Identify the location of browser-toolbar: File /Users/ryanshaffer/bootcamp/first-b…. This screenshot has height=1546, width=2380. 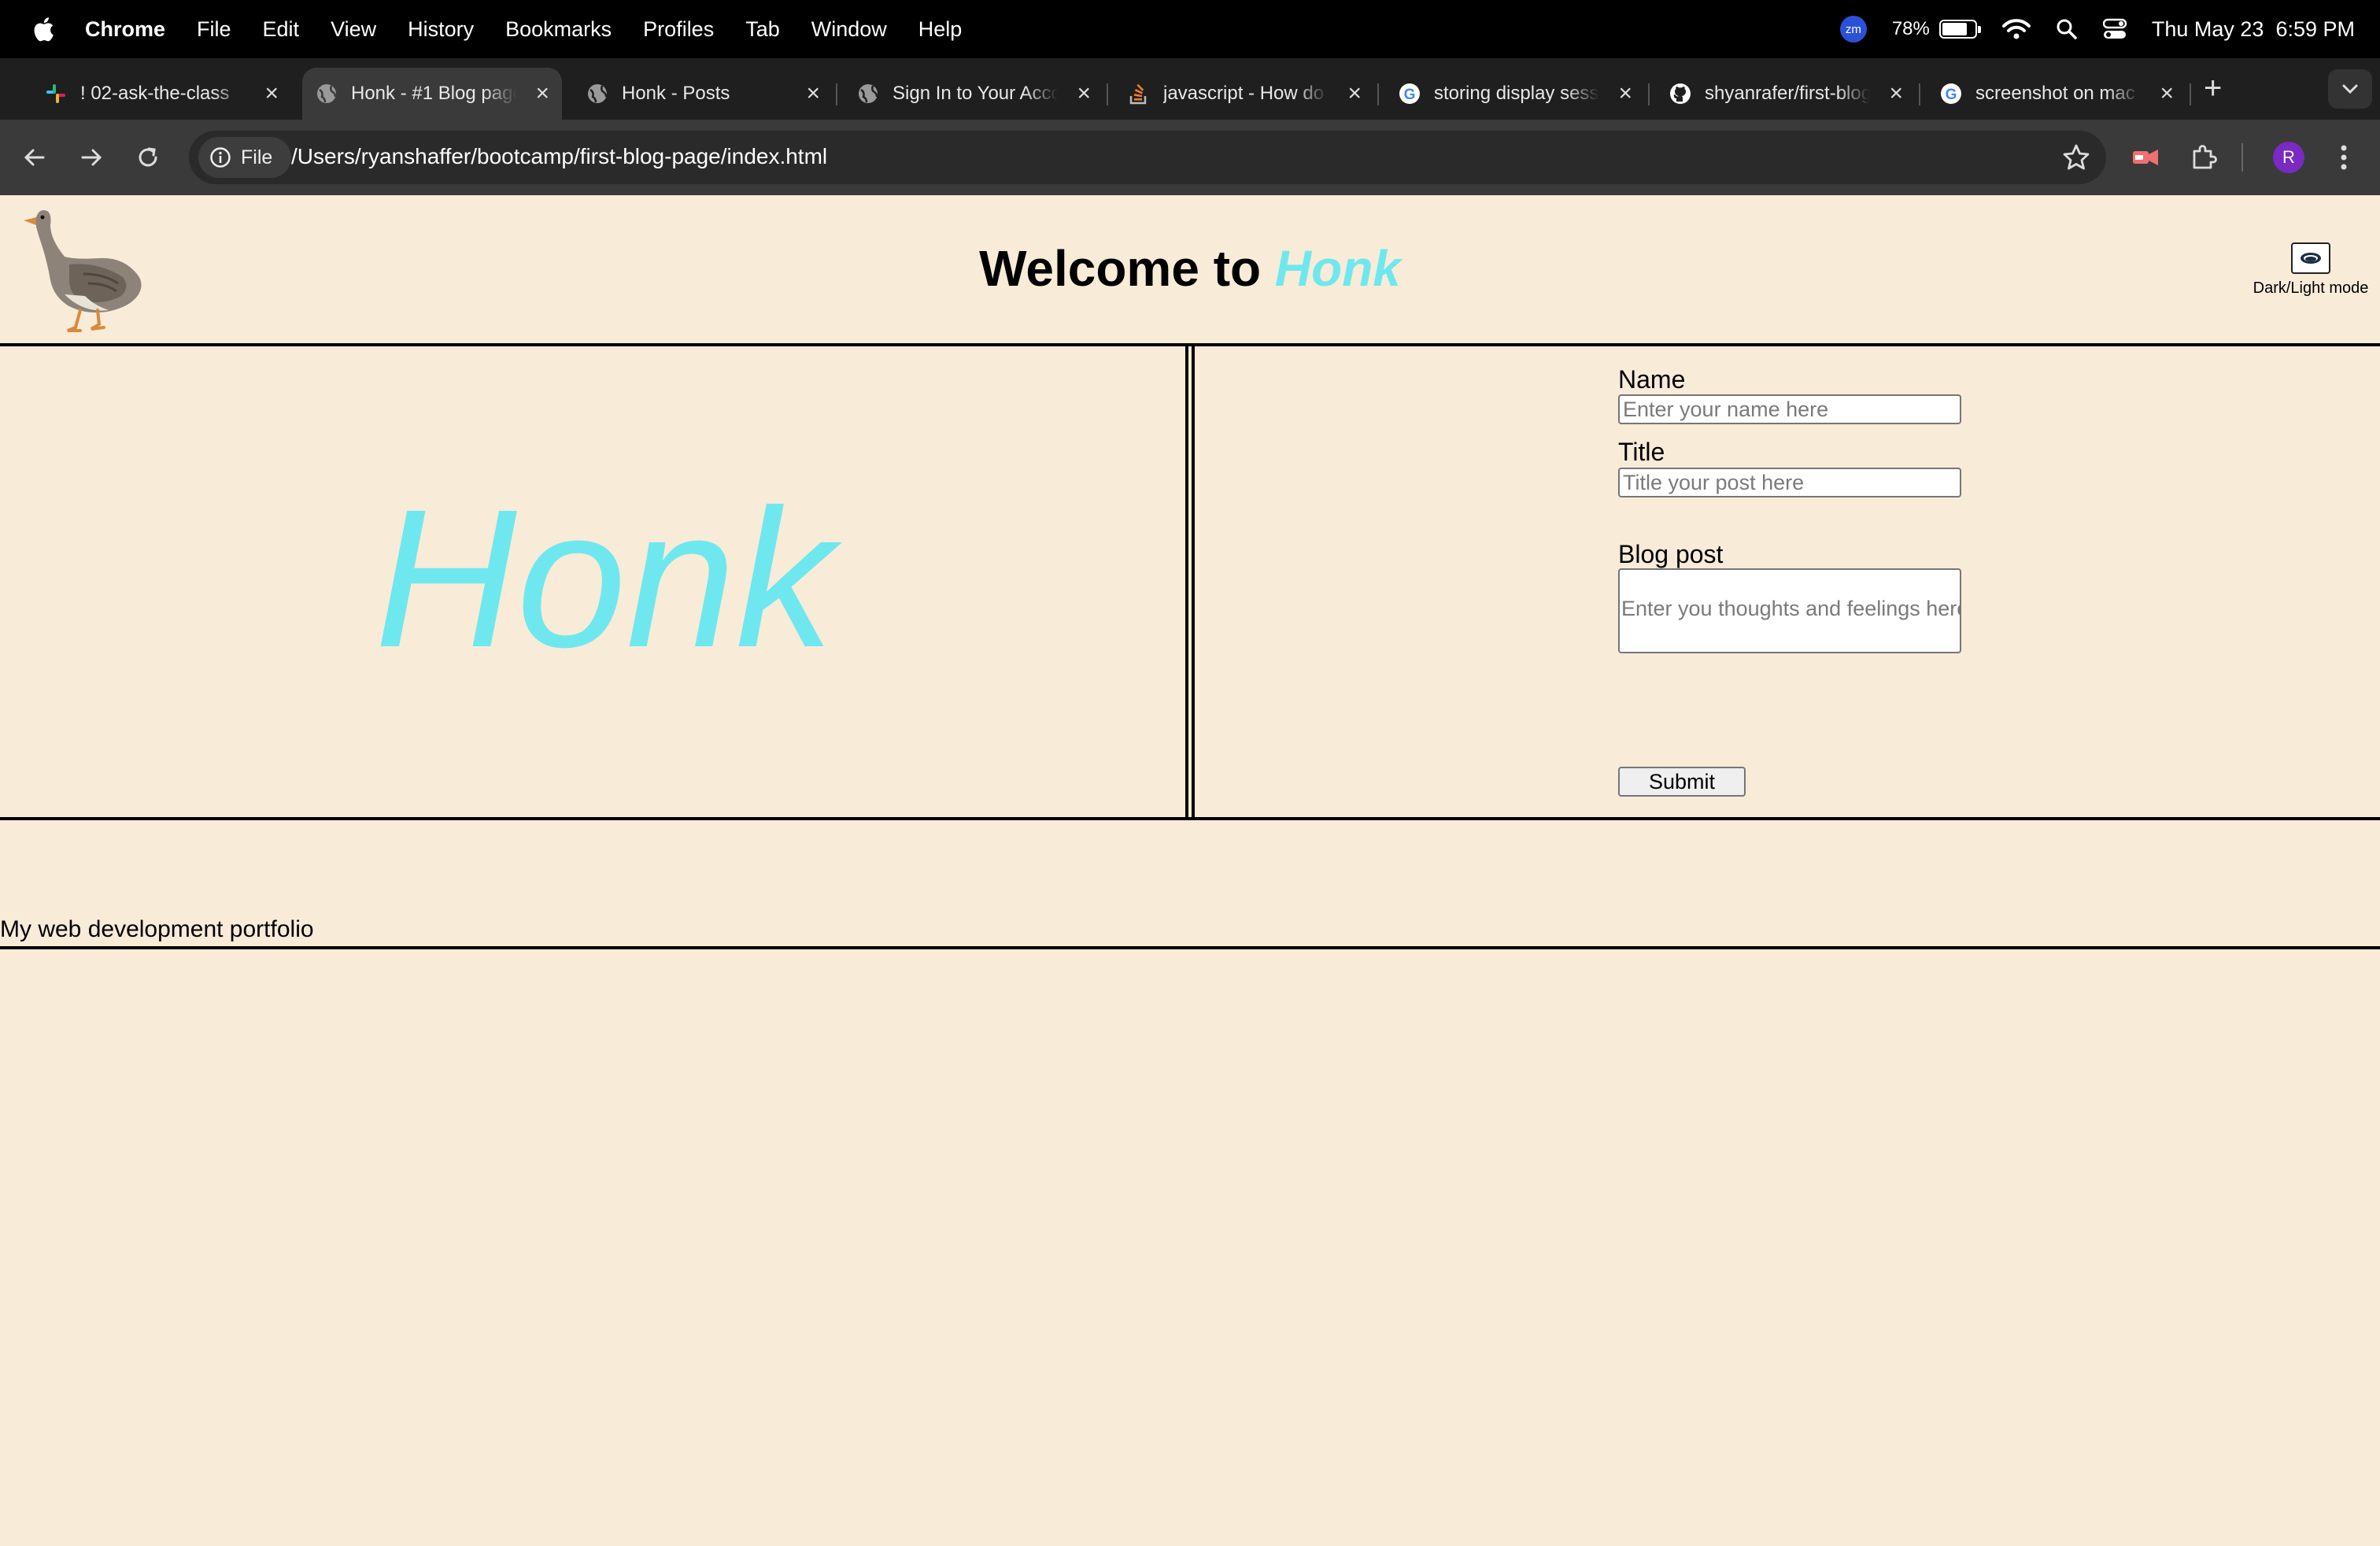
(1190, 157).